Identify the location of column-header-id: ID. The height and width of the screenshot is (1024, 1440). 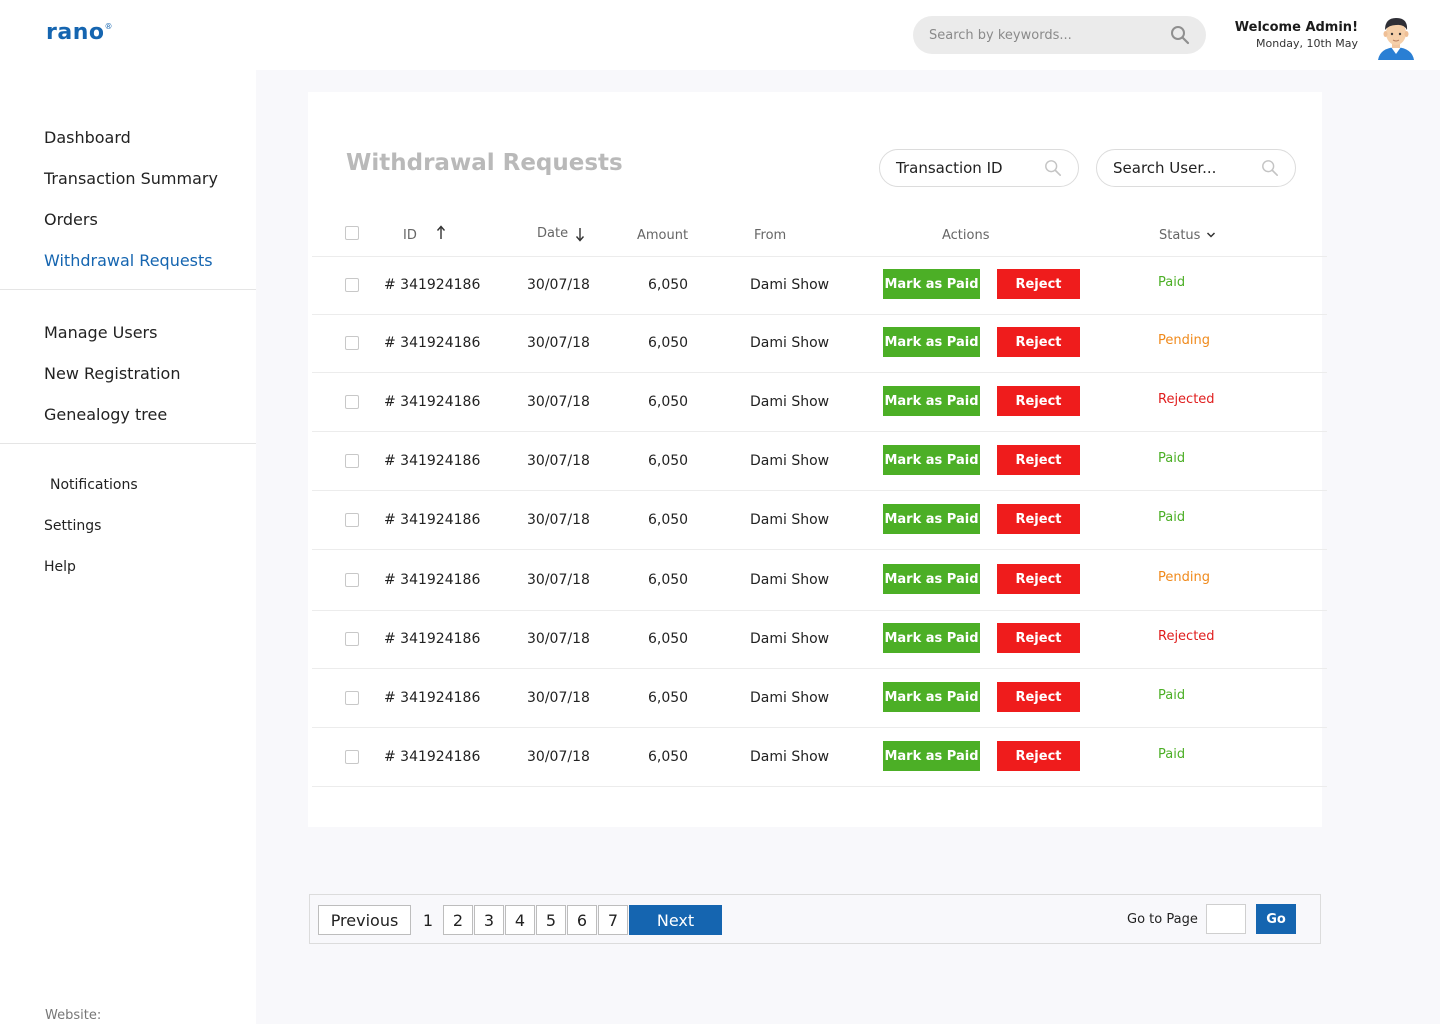
(410, 235).